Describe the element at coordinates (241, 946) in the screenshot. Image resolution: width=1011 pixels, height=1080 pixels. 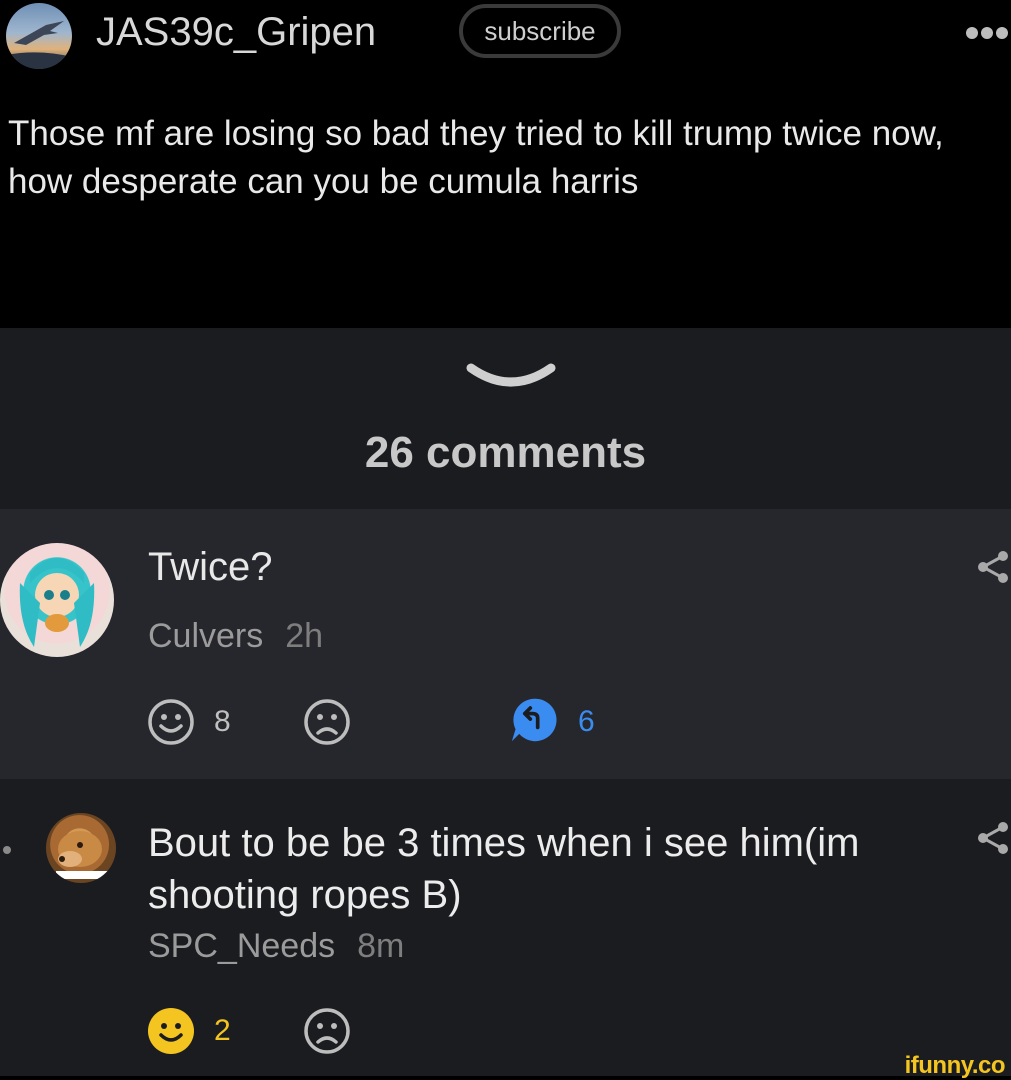
I see `comment-author: SPC_Needs` at that location.